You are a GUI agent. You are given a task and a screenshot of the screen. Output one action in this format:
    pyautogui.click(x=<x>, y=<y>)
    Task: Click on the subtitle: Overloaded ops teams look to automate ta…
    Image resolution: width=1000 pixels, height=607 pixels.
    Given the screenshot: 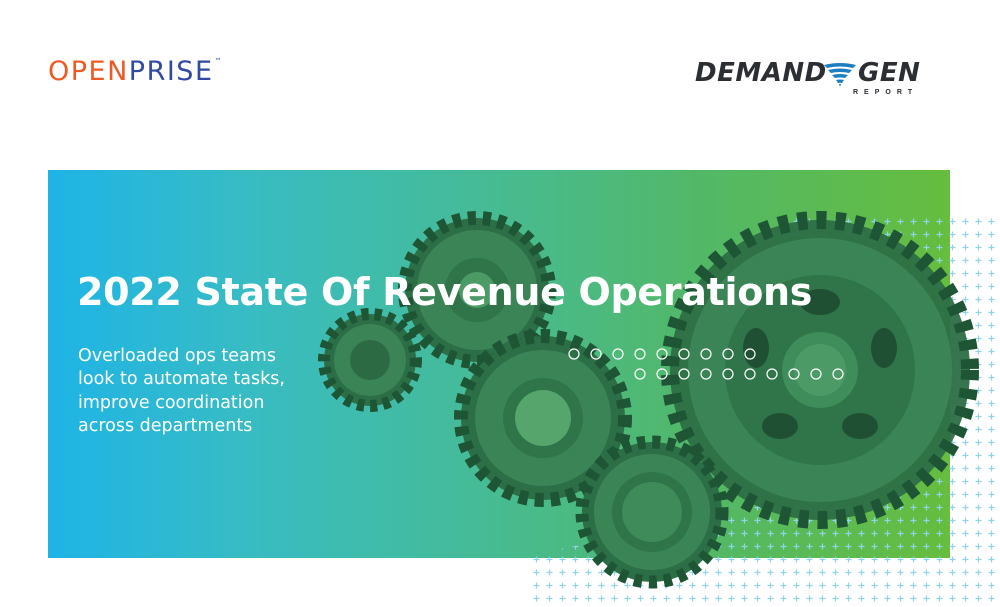 What is the action you would take?
    pyautogui.click(x=208, y=391)
    